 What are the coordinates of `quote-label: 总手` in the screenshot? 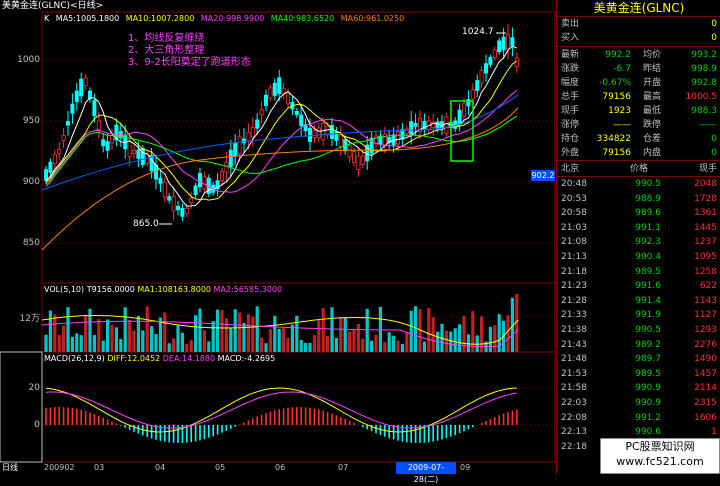 It's located at (570, 97).